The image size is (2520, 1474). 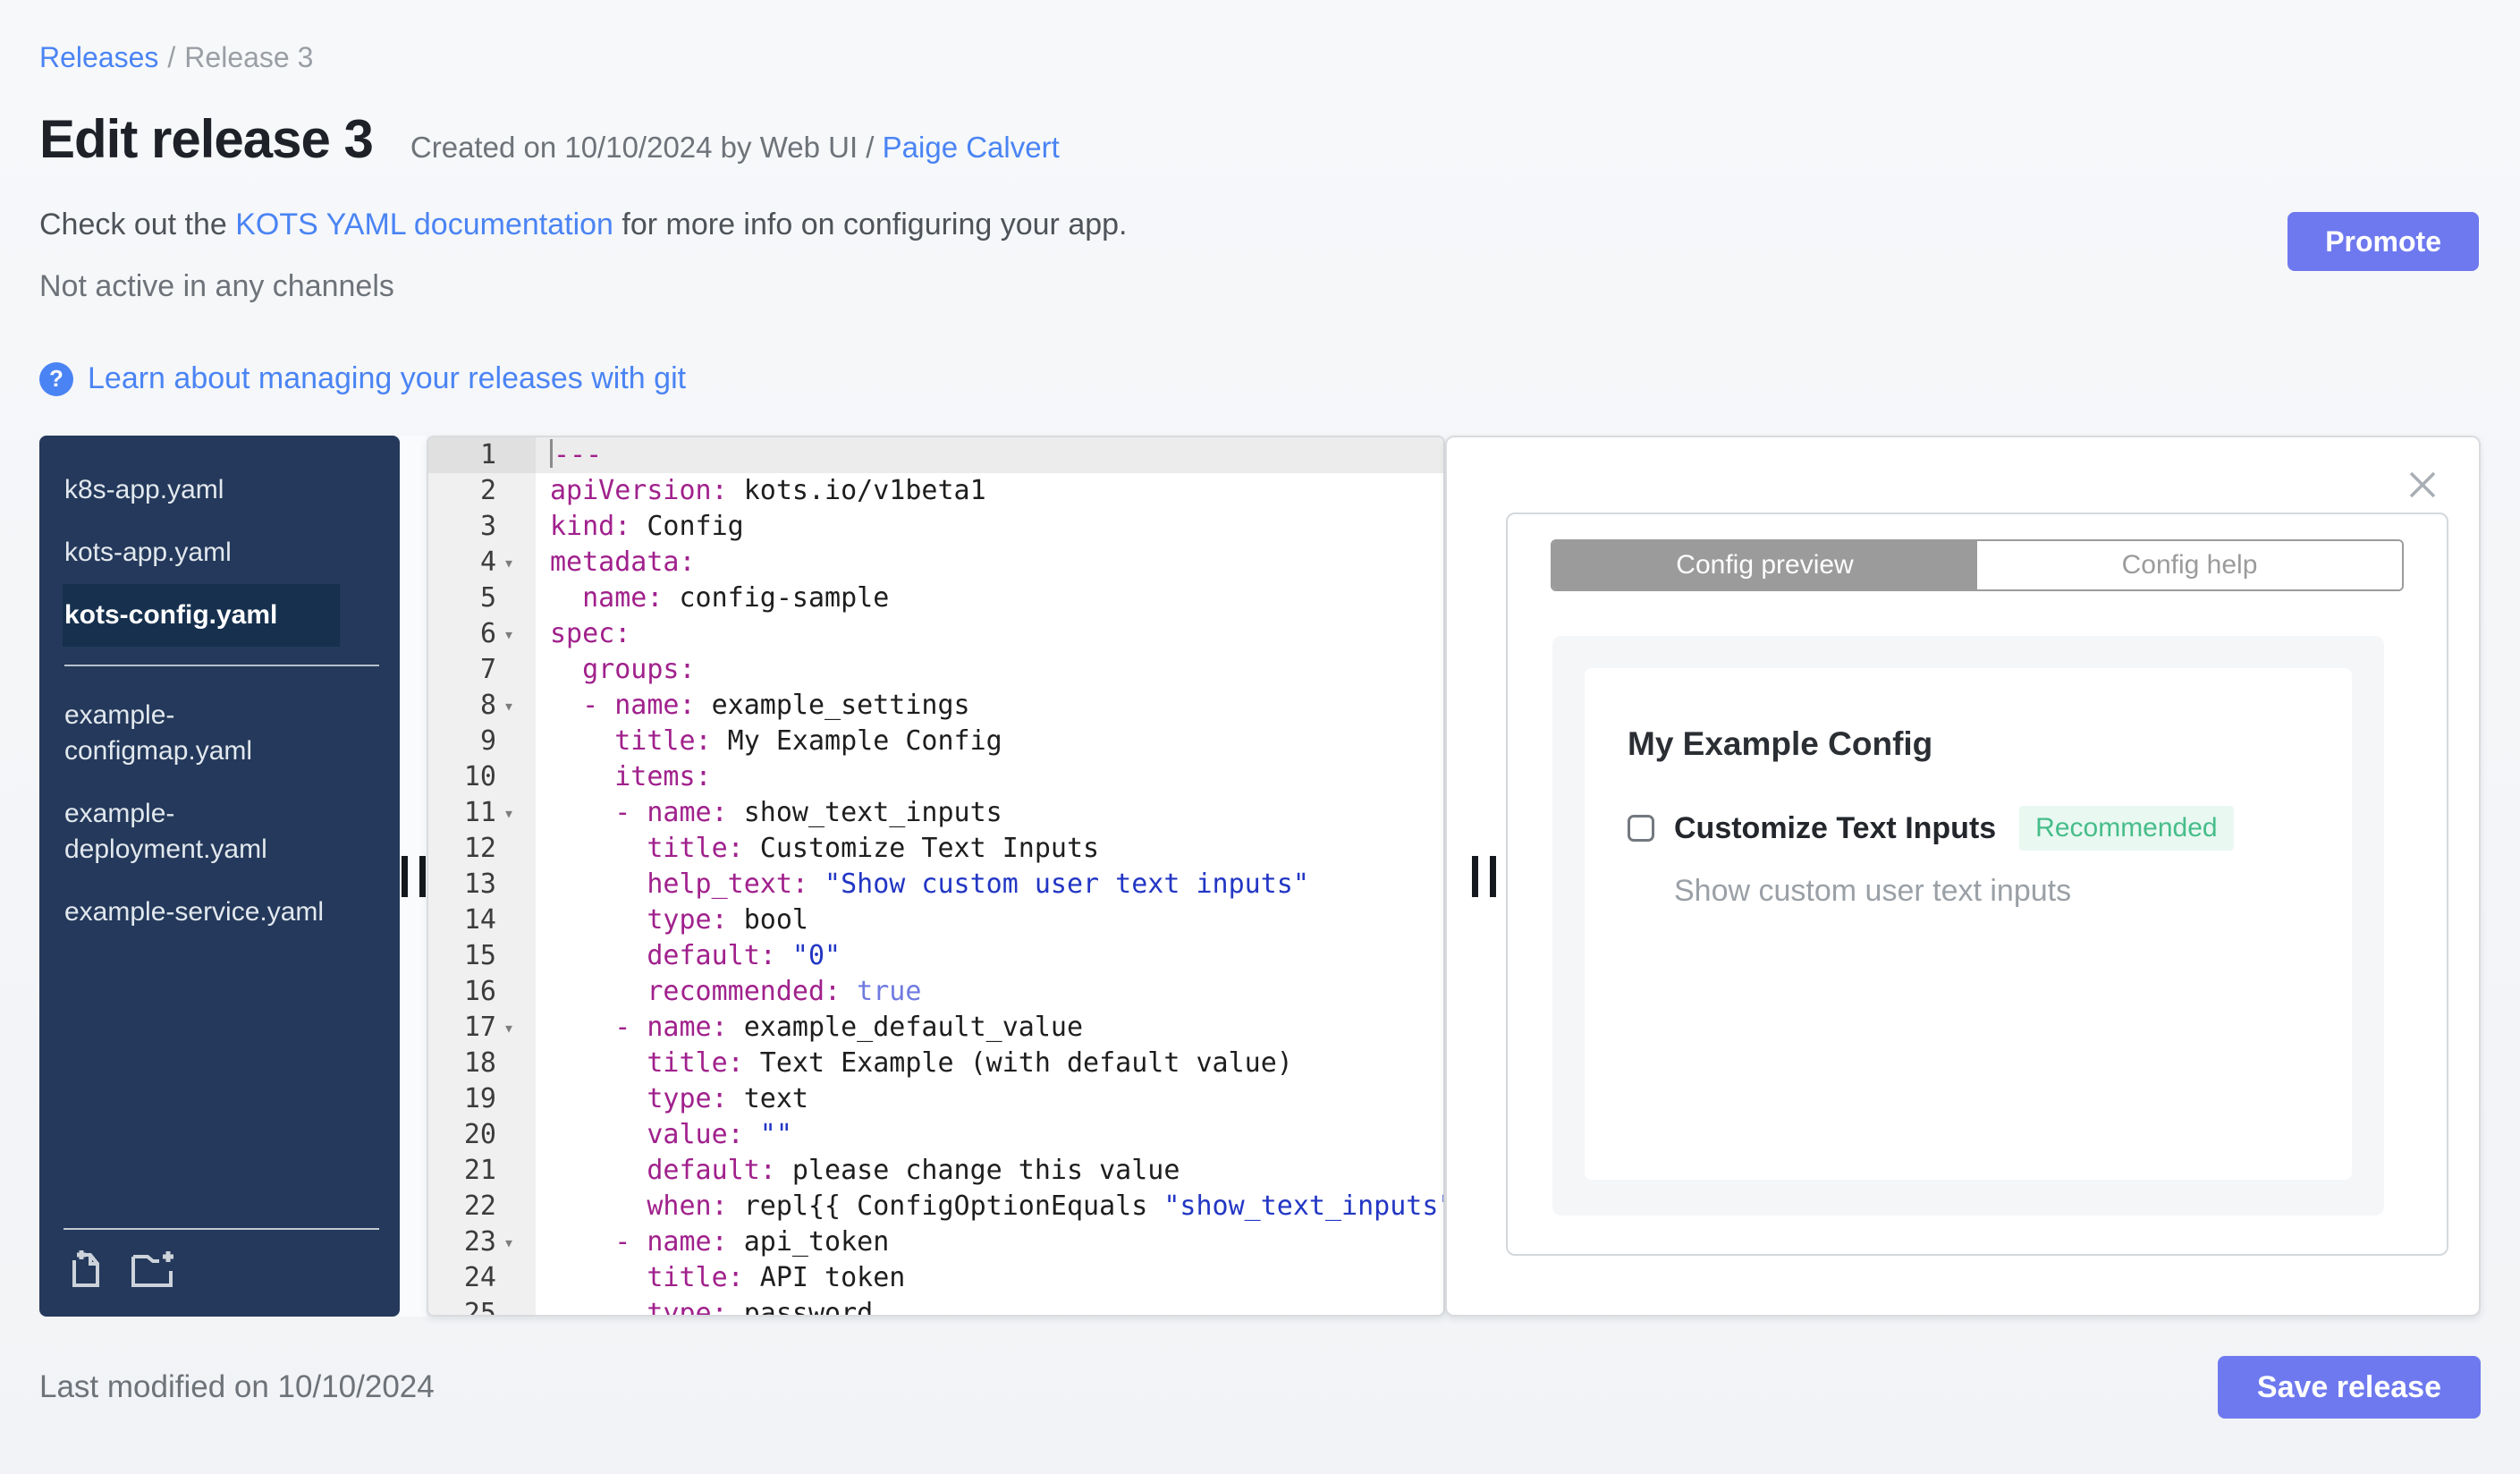 What do you see at coordinates (639, 669) in the screenshot?
I see `code-text: groups:` at bounding box center [639, 669].